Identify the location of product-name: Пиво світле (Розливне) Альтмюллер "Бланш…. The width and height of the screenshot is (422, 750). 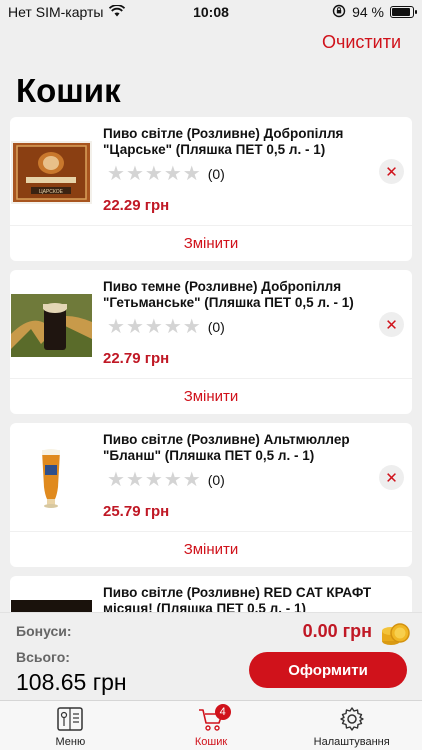
(238, 448).